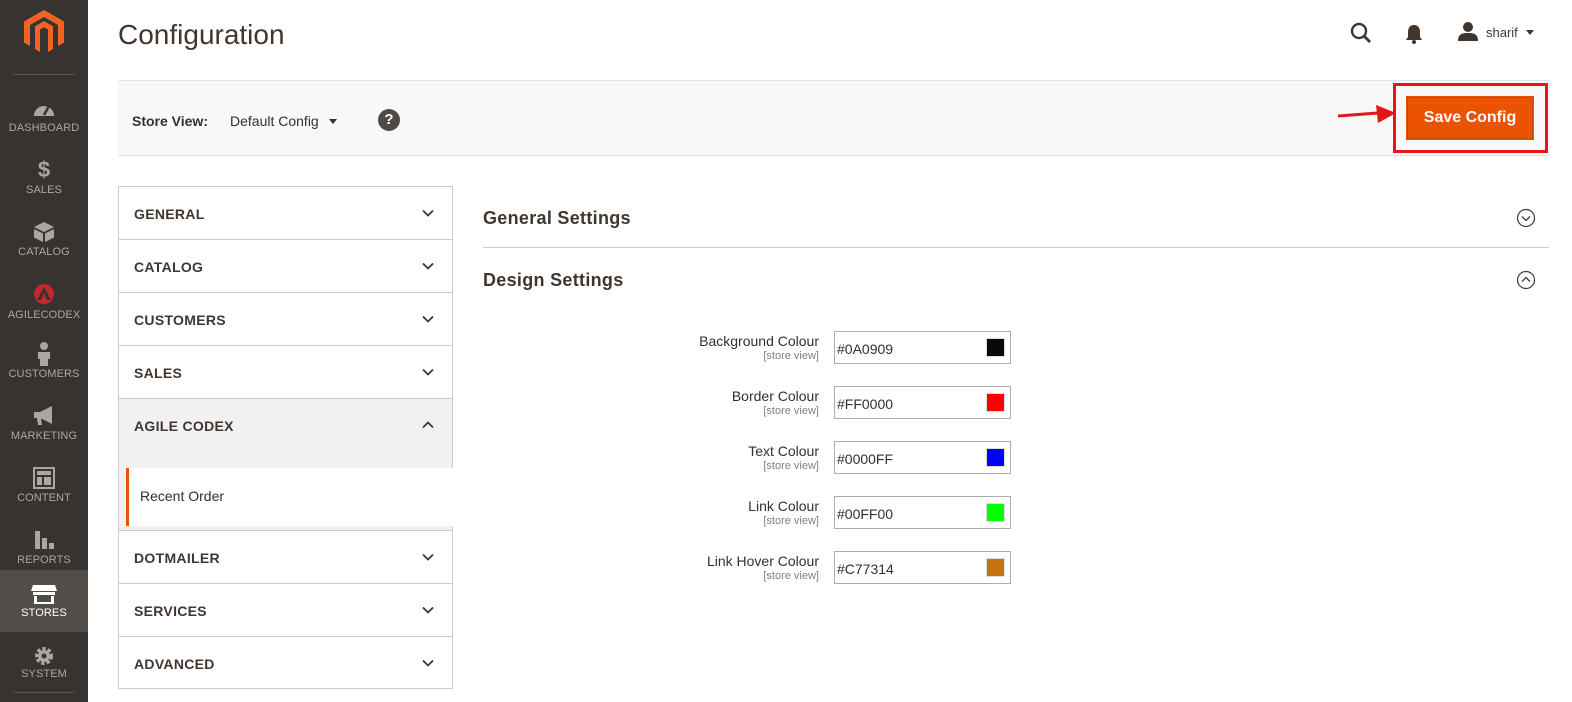 The width and height of the screenshot is (1572, 702). I want to click on nav-item-content: CONTENT, so click(44, 487).